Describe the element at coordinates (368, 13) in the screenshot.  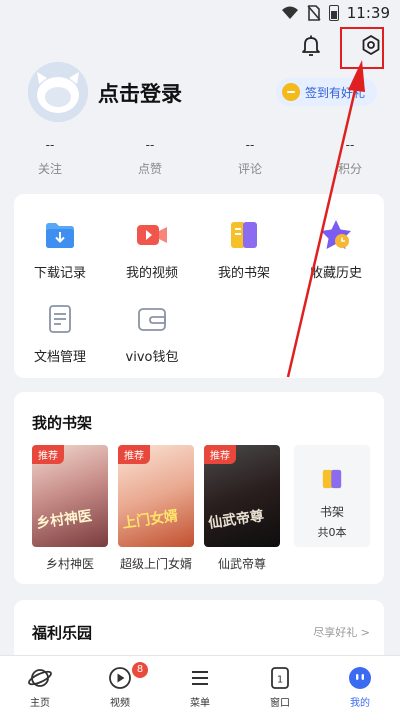
I see `status-time: 11:39` at that location.